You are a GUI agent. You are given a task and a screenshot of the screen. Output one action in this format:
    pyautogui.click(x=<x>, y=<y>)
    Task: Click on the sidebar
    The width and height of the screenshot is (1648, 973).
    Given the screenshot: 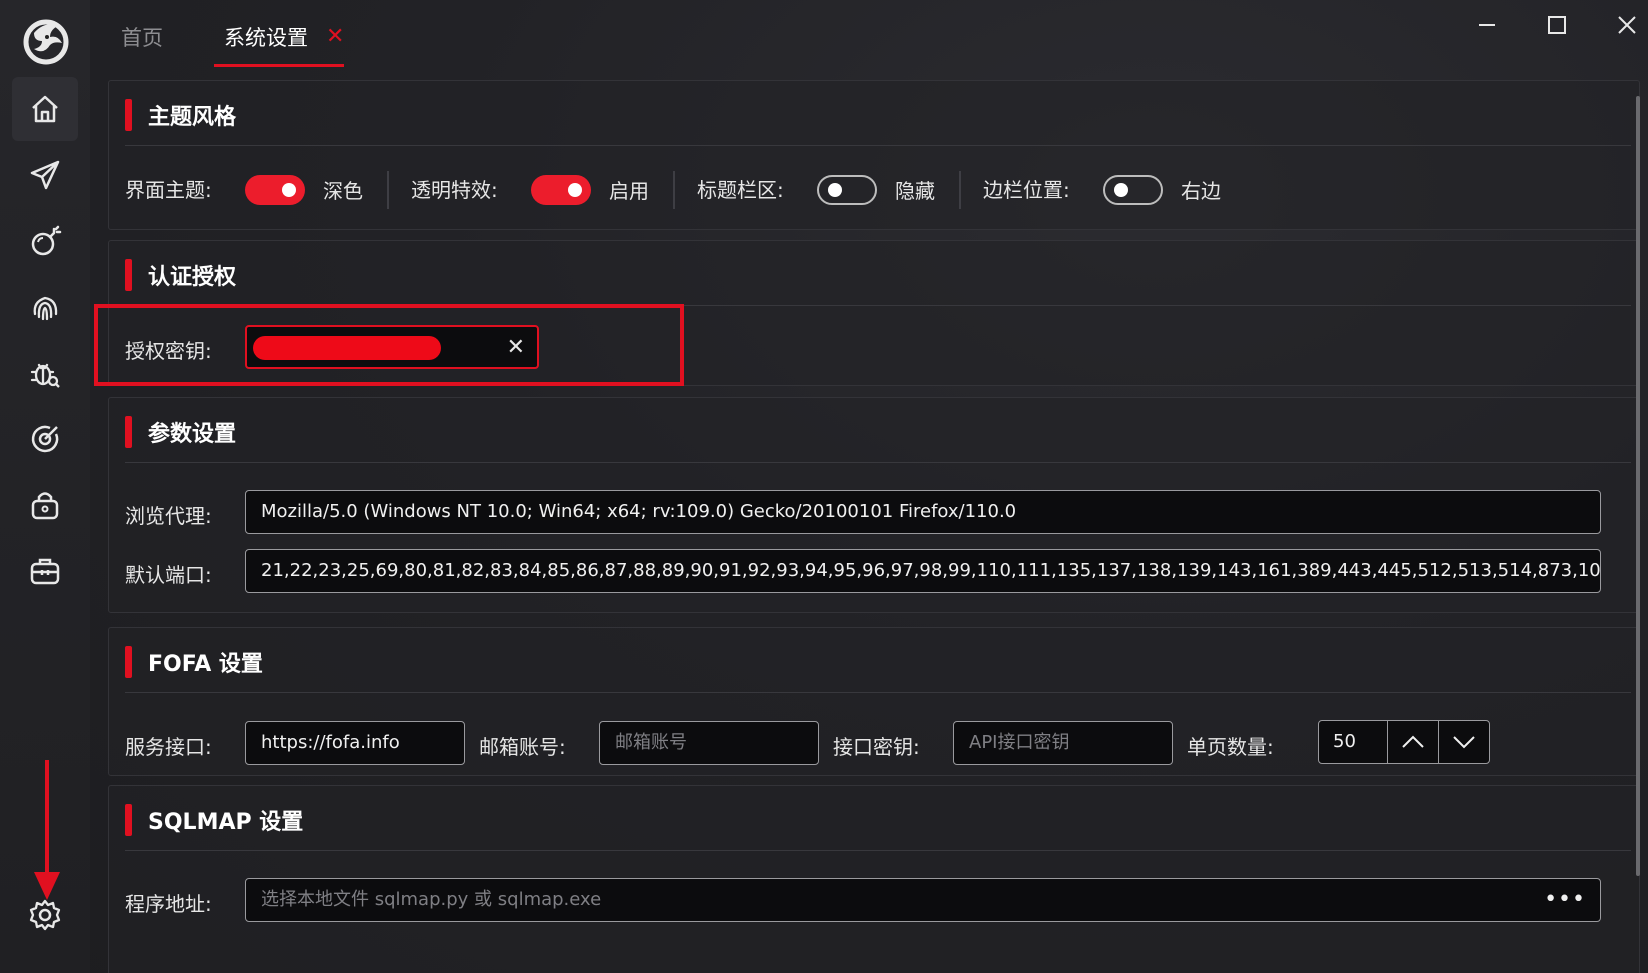 What is the action you would take?
    pyautogui.click(x=45, y=486)
    